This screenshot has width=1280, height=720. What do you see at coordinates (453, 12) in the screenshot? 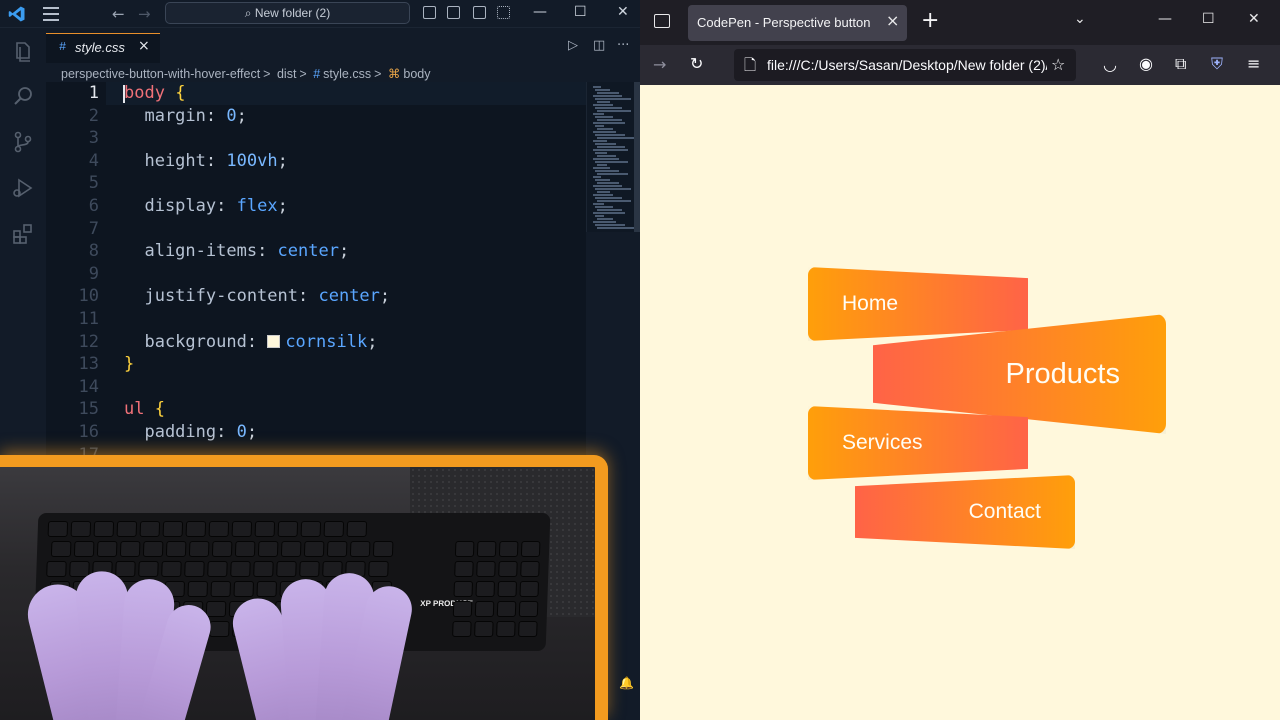
I see `toggle-panel-icon` at bounding box center [453, 12].